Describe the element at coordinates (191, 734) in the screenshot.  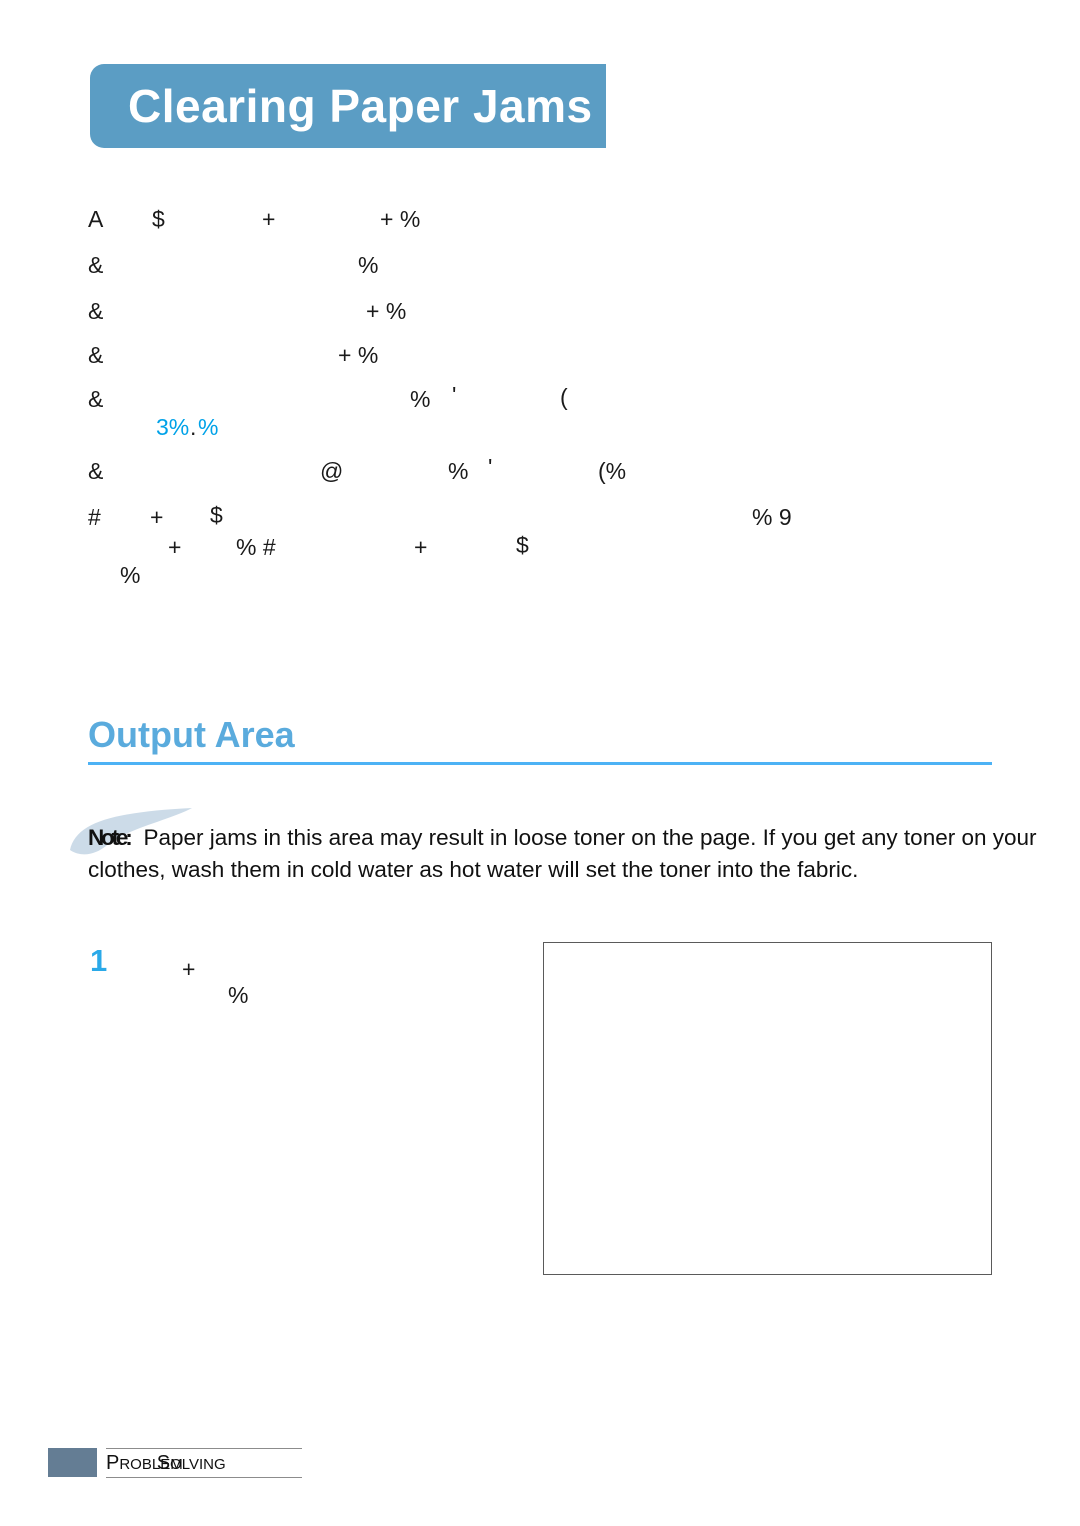
I see `section-heading-output-area: Output Area` at that location.